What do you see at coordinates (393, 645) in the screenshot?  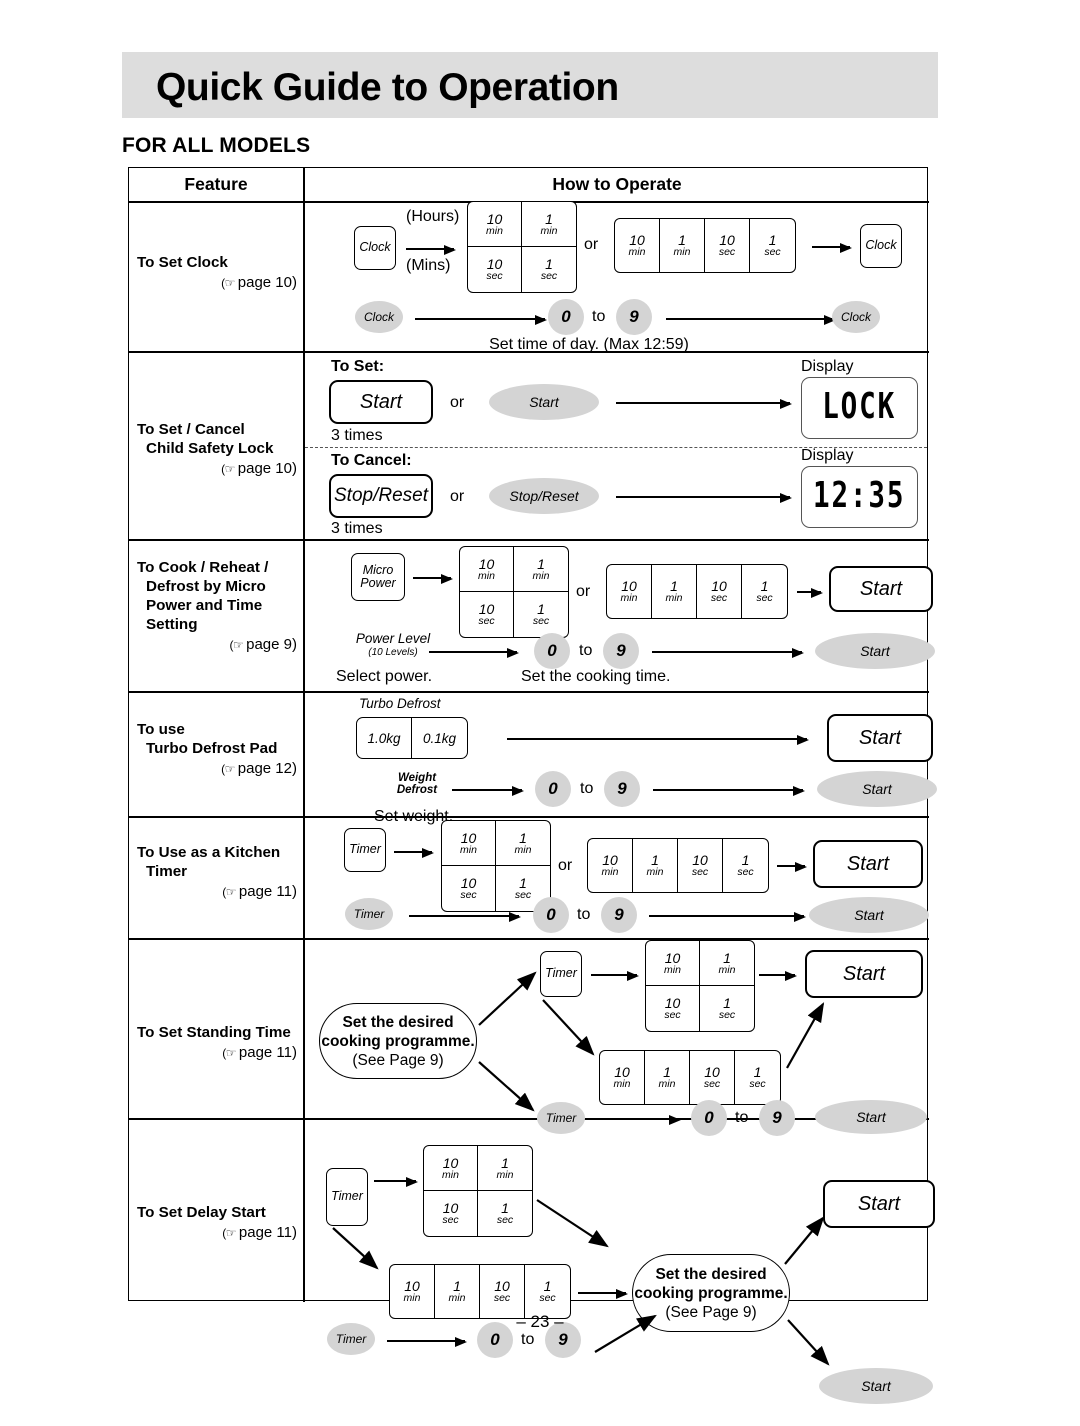 I see `power-level-pad: Power Level (10 Levels)` at bounding box center [393, 645].